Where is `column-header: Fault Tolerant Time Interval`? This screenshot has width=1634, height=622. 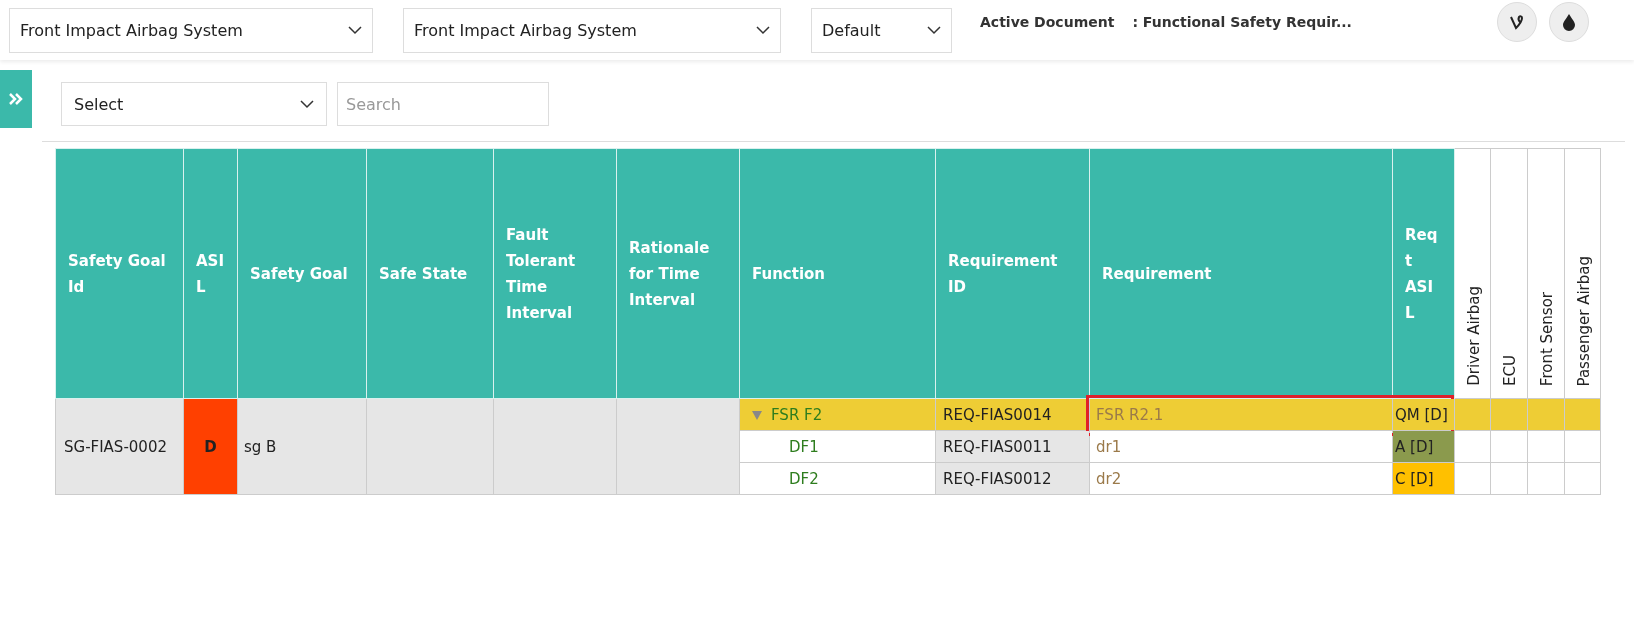
column-header: Fault Tolerant Time Interval is located at coordinates (555, 273).